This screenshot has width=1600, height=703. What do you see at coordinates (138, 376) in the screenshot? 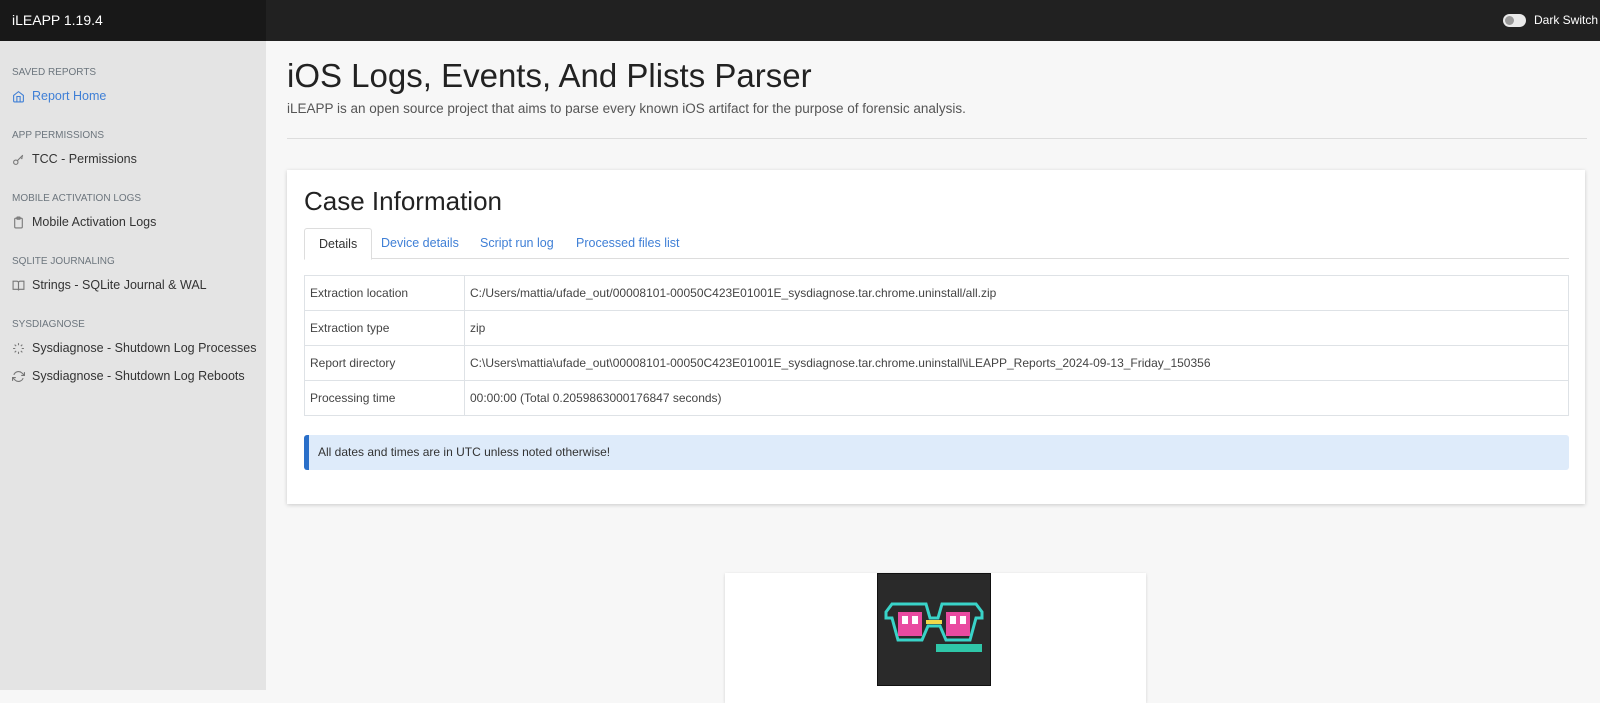
I see `sidebar-item-label: Sysdiagnose - Shutdown Log Reboots` at bounding box center [138, 376].